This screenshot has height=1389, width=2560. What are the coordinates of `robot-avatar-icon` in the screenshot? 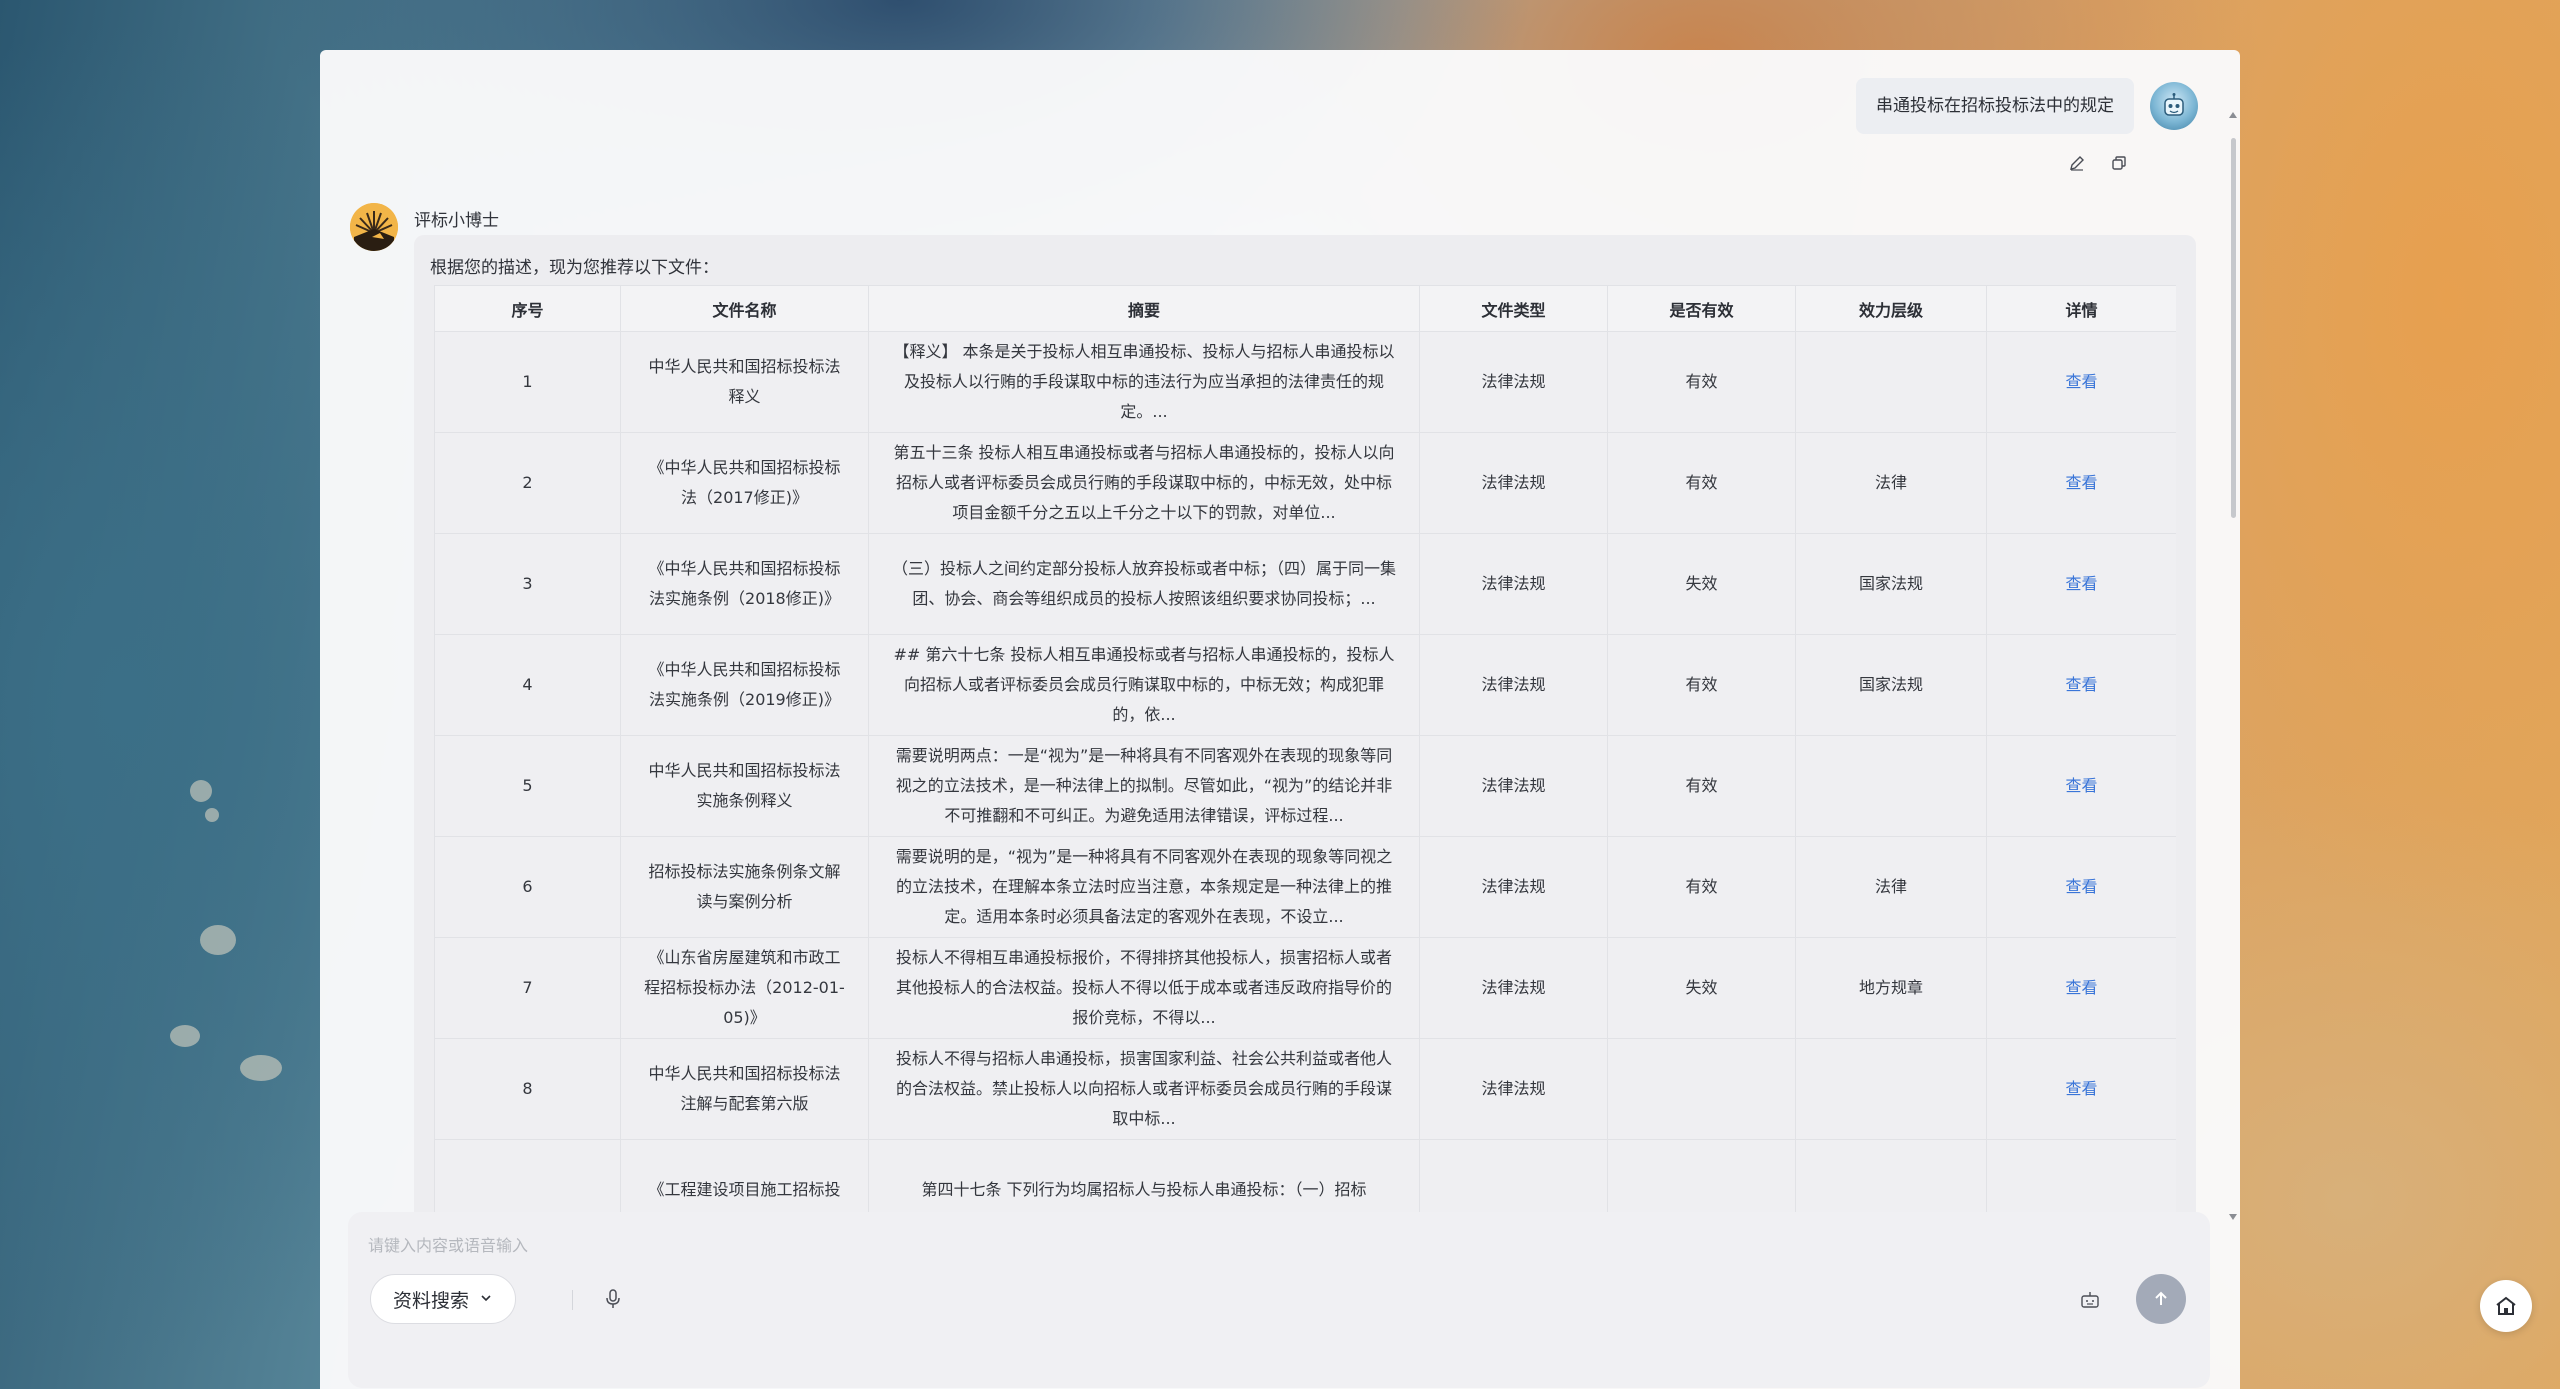 It's located at (2174, 104).